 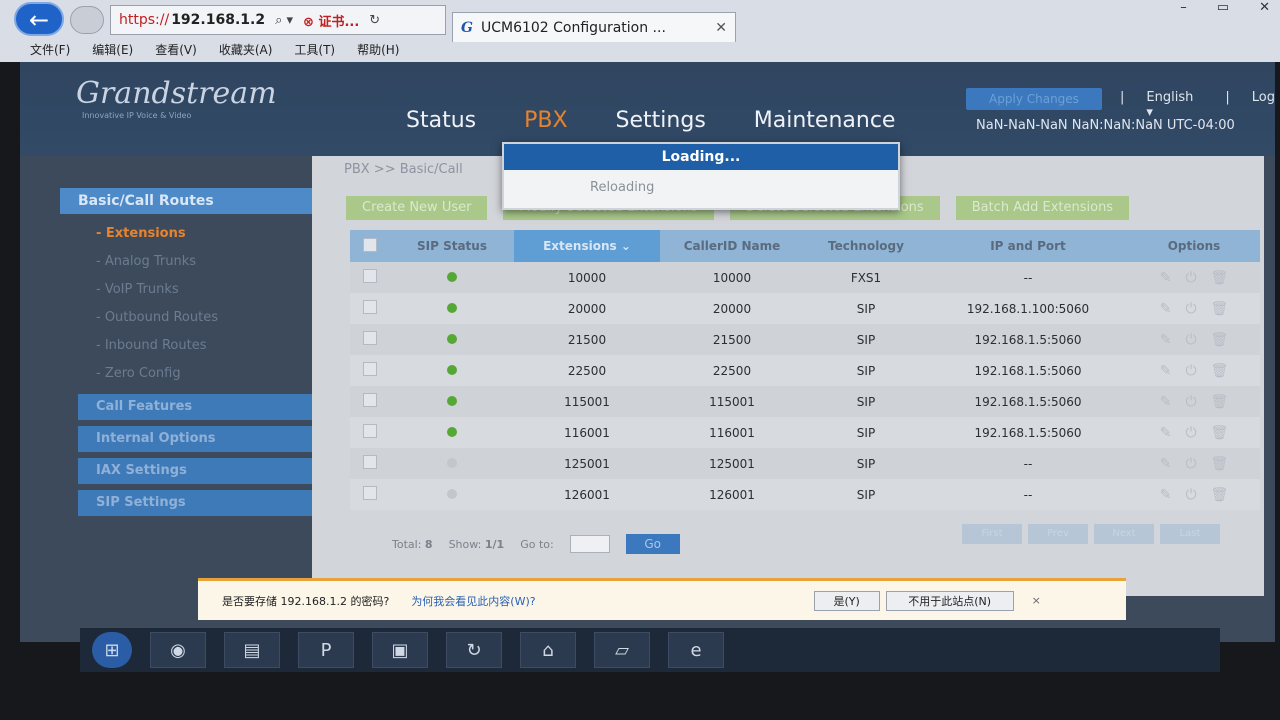 I want to click on password-bar-close-icon: ×, so click(x=1036, y=600).